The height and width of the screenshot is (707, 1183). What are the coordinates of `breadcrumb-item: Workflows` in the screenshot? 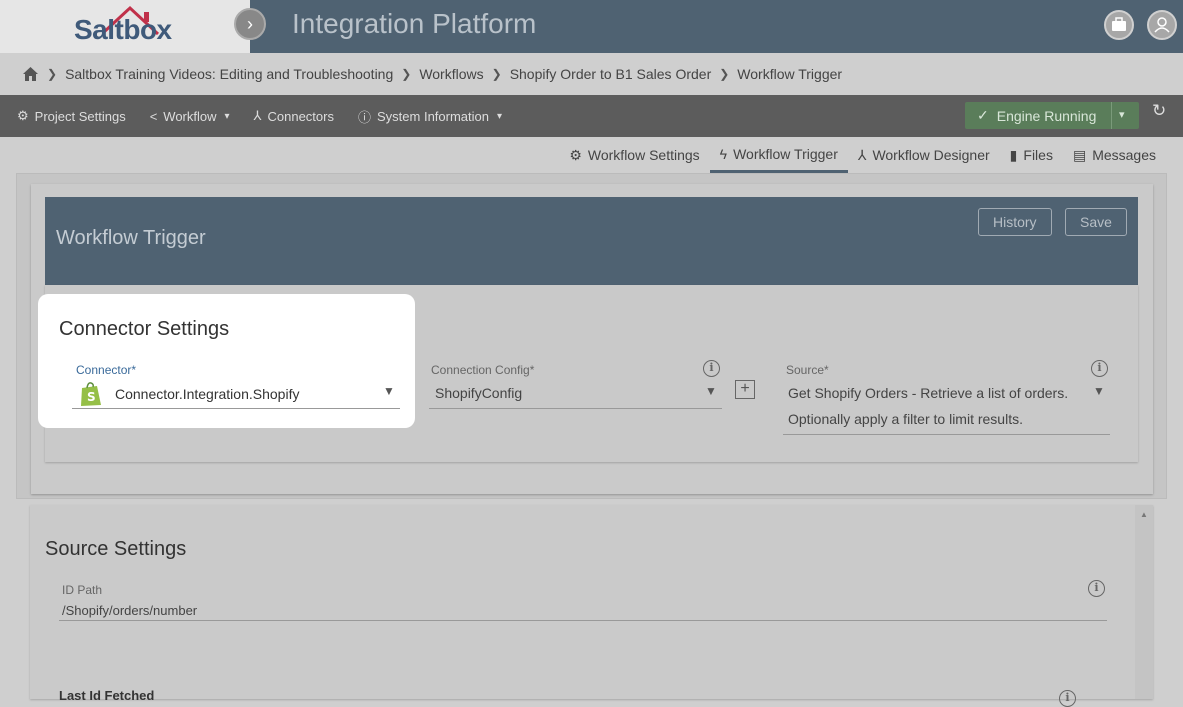 It's located at (451, 74).